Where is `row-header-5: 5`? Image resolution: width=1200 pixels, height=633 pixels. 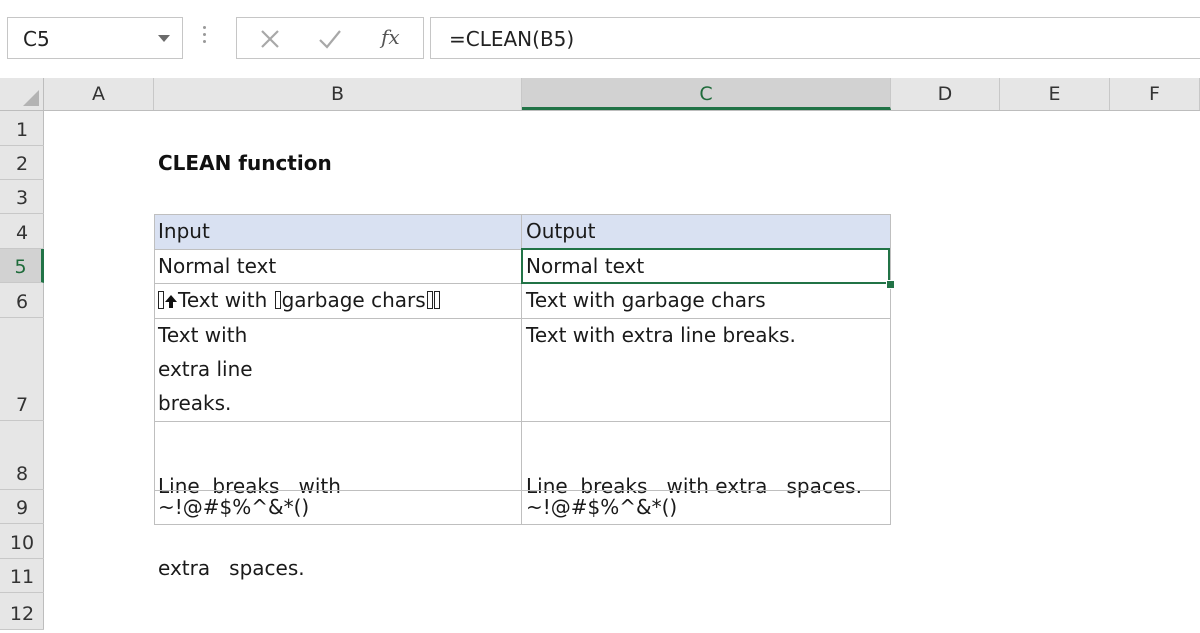 row-header-5: 5 is located at coordinates (22, 266).